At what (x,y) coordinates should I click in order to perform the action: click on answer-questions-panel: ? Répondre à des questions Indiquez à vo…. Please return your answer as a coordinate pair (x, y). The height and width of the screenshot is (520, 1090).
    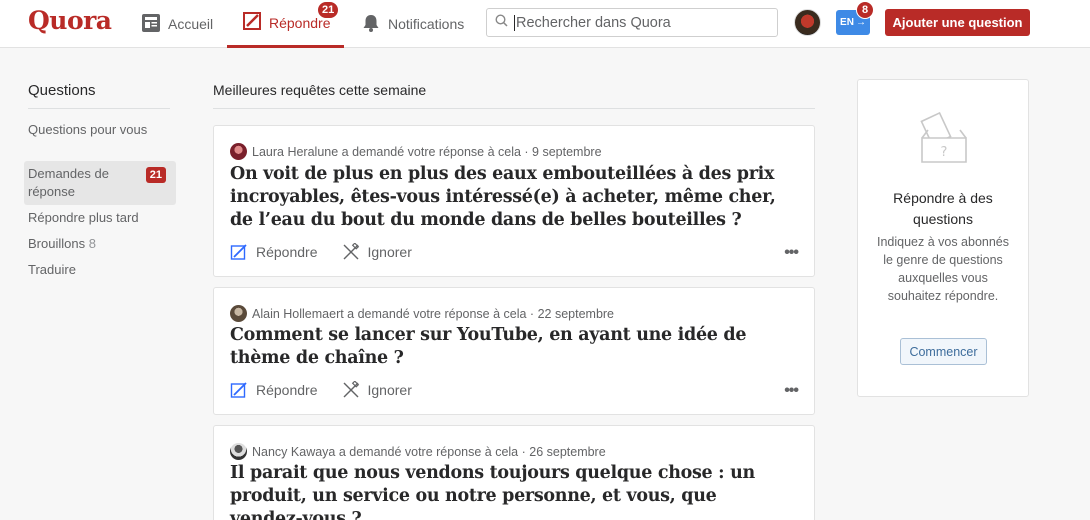
    Looking at the image, I should click on (943, 238).